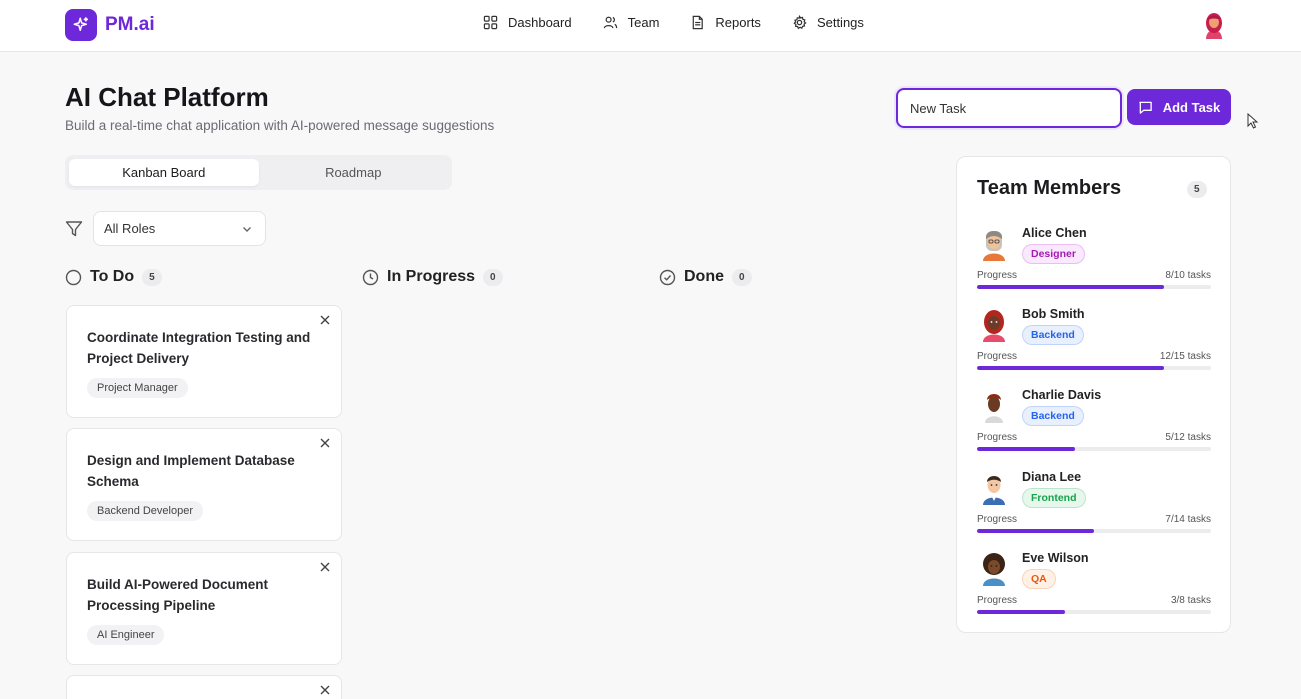  I want to click on column-todo-header: To Do 5, so click(113, 277).